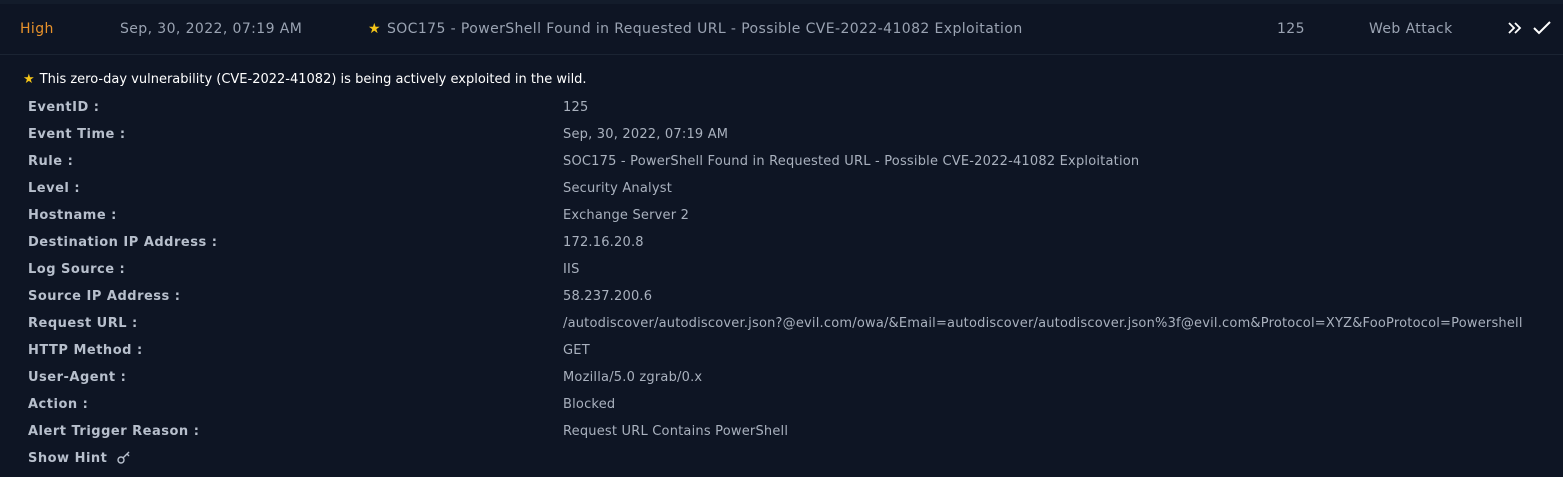 This screenshot has width=1563, height=477. Describe the element at coordinates (781, 351) in the screenshot. I see `field-row-http-method: HTTP Method : GET` at that location.